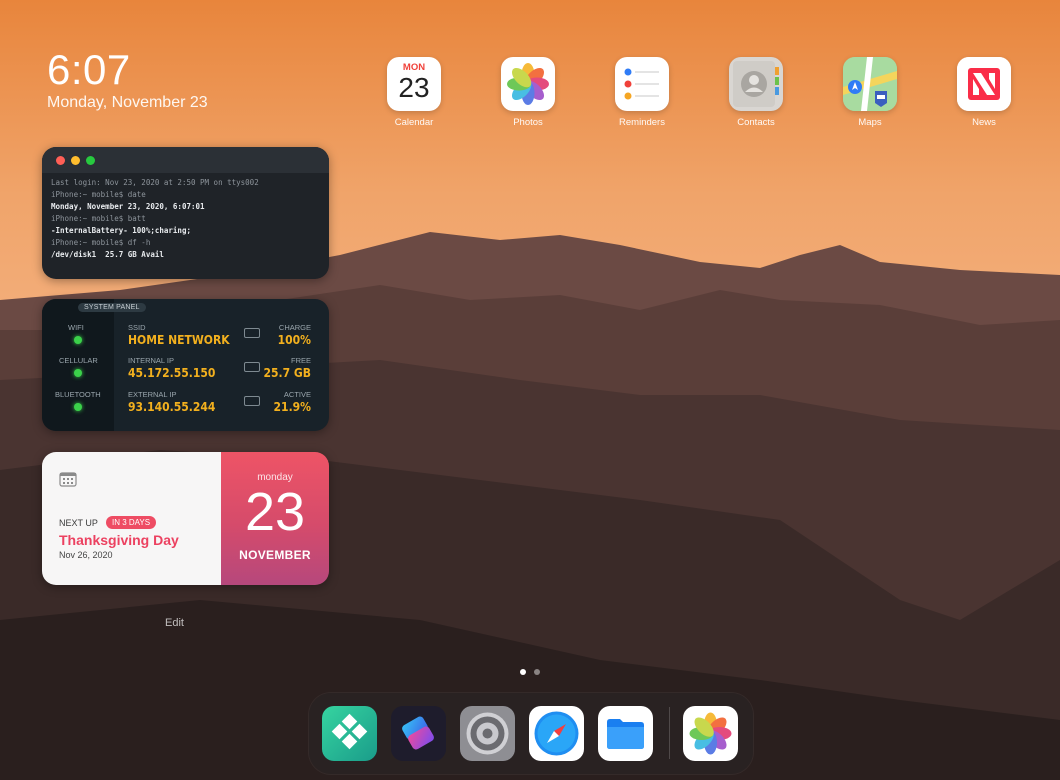  What do you see at coordinates (300, 360) in the screenshot?
I see `free-label: FREE` at bounding box center [300, 360].